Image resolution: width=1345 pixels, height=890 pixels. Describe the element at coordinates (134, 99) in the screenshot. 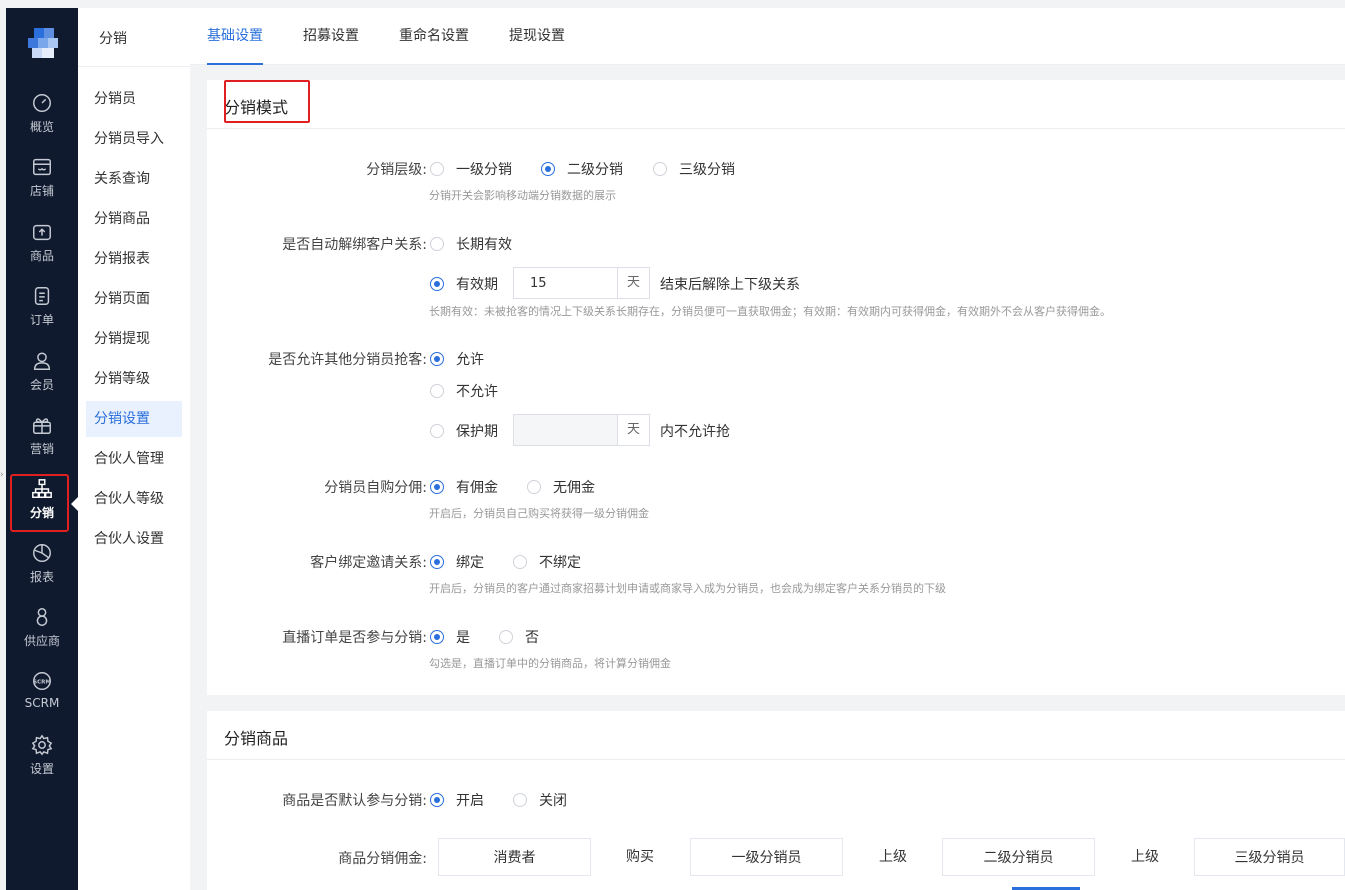

I see `subnav-item-distributors: 分销员` at that location.